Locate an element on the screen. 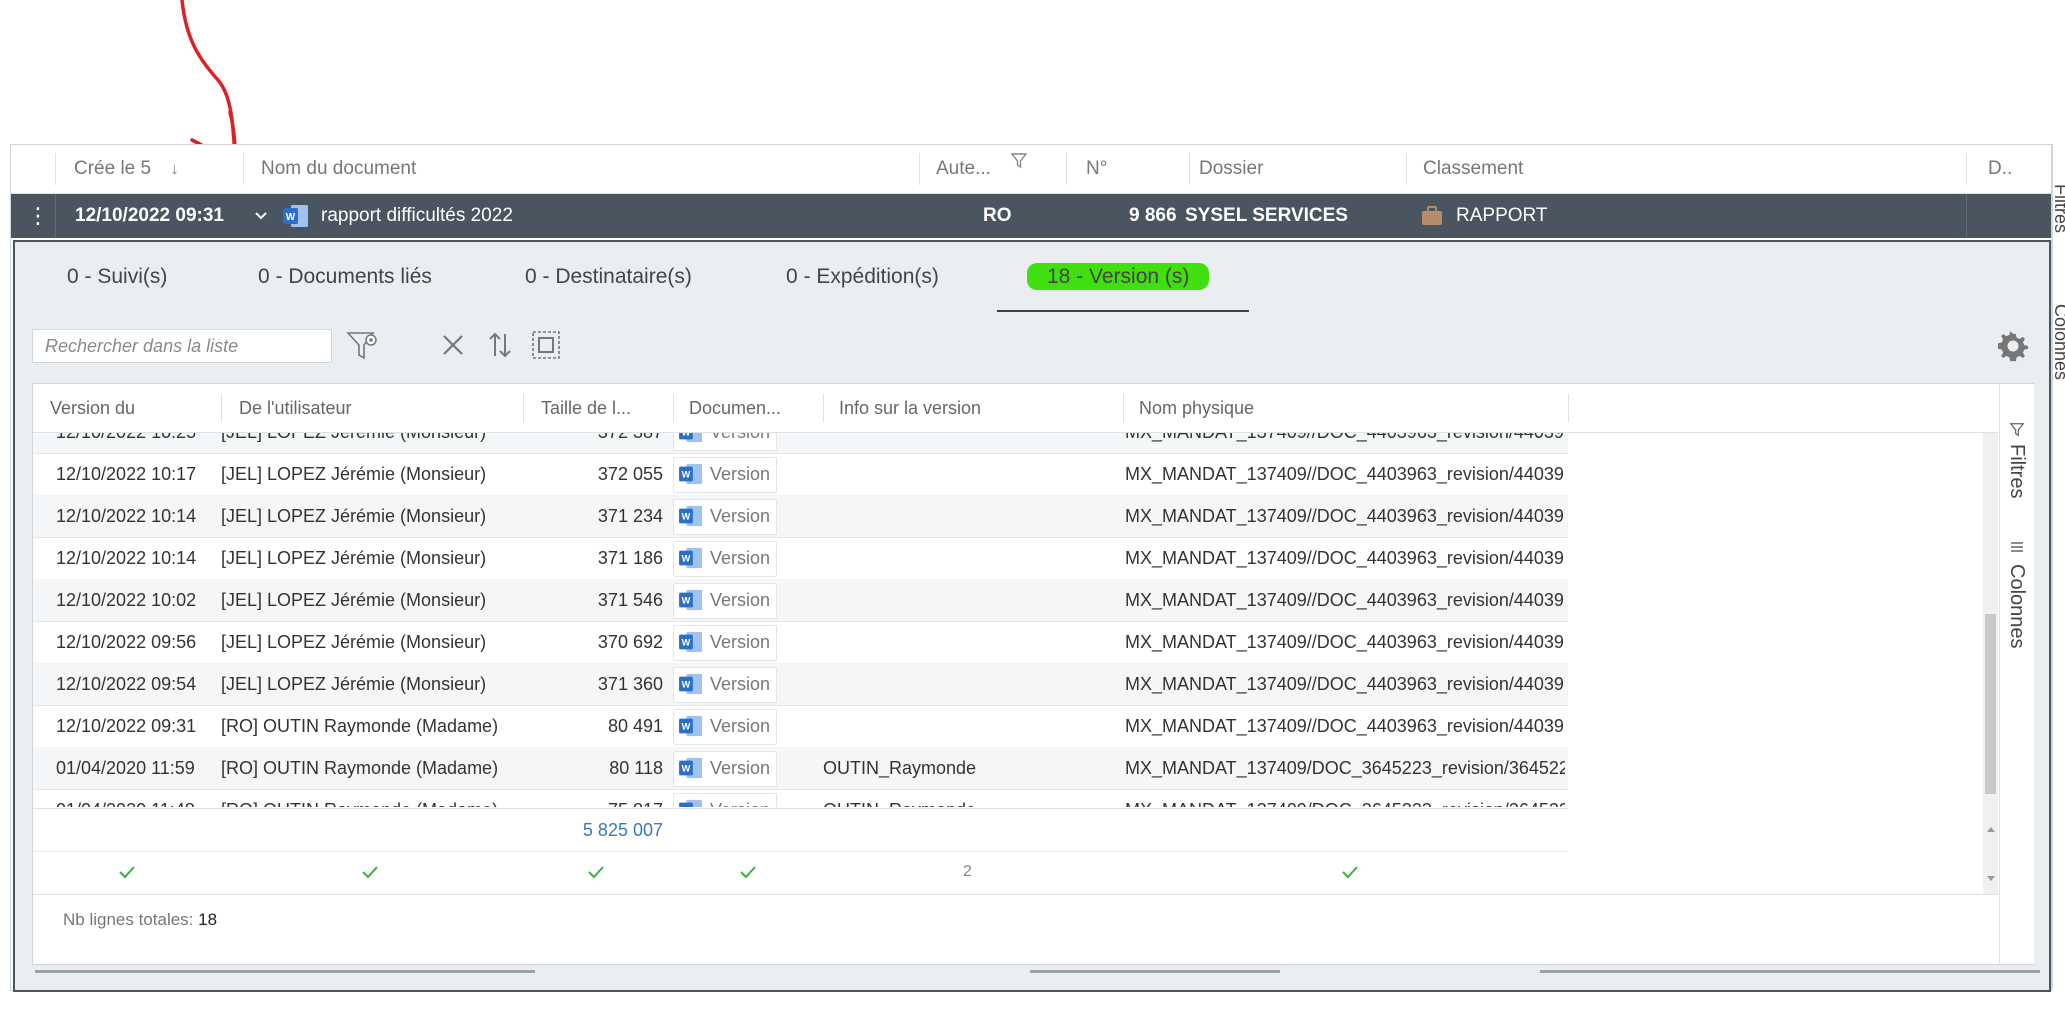 This screenshot has width=2065, height=1019. col-header-physical-name: Nom physique is located at coordinates (1196, 408).